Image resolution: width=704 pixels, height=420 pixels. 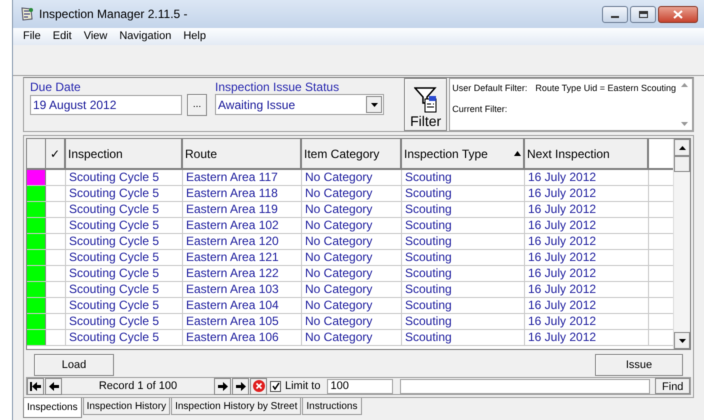 I want to click on close-button, so click(x=678, y=14).